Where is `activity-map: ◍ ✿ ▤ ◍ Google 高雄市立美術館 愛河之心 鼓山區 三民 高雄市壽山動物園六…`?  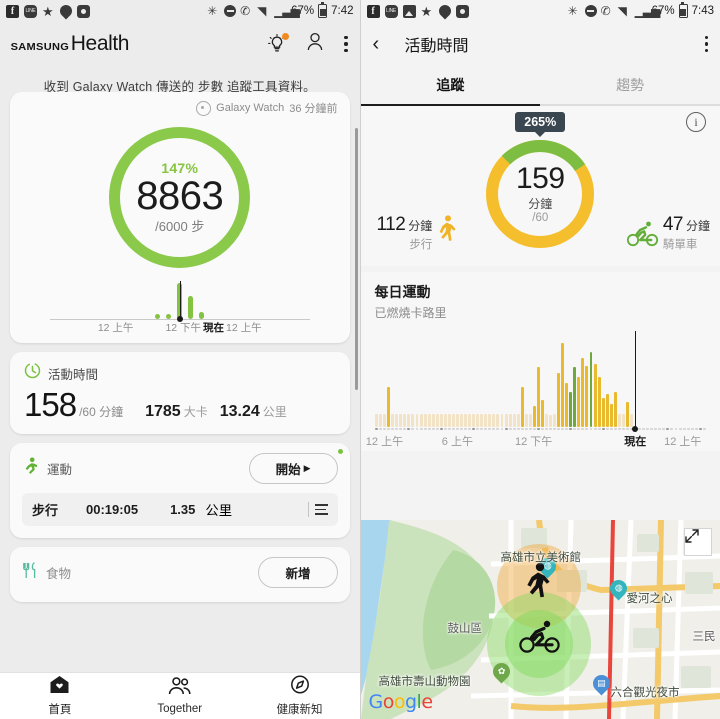
activity-map: ◍ ✿ ▤ ◍ Google 高雄市立美術館 愛河之心 鼓山區 三民 高雄市壽山動物園六… is located at coordinates (540, 619).